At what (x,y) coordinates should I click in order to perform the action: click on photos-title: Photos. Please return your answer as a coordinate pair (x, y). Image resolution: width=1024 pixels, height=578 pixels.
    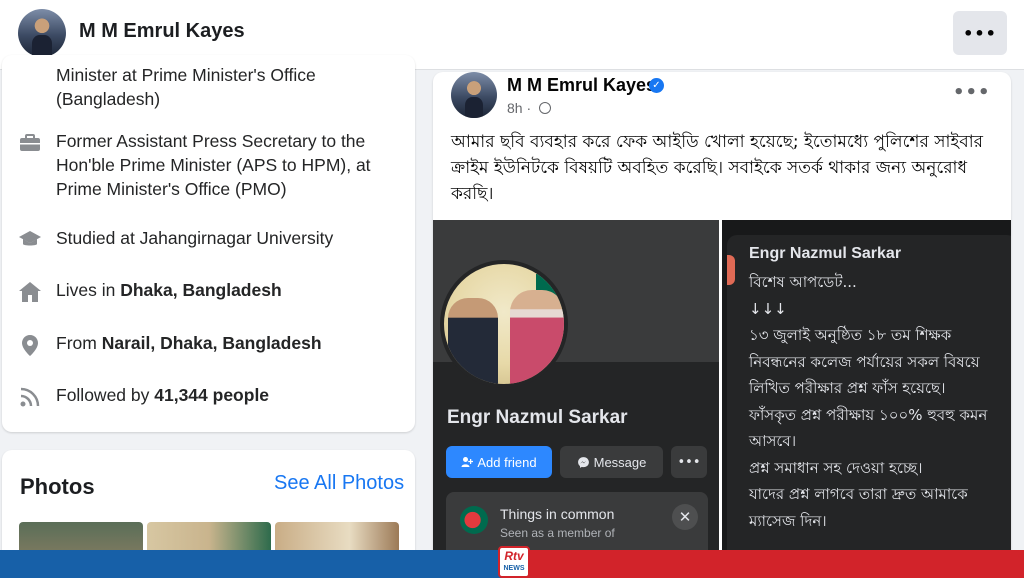
    Looking at the image, I should click on (57, 486).